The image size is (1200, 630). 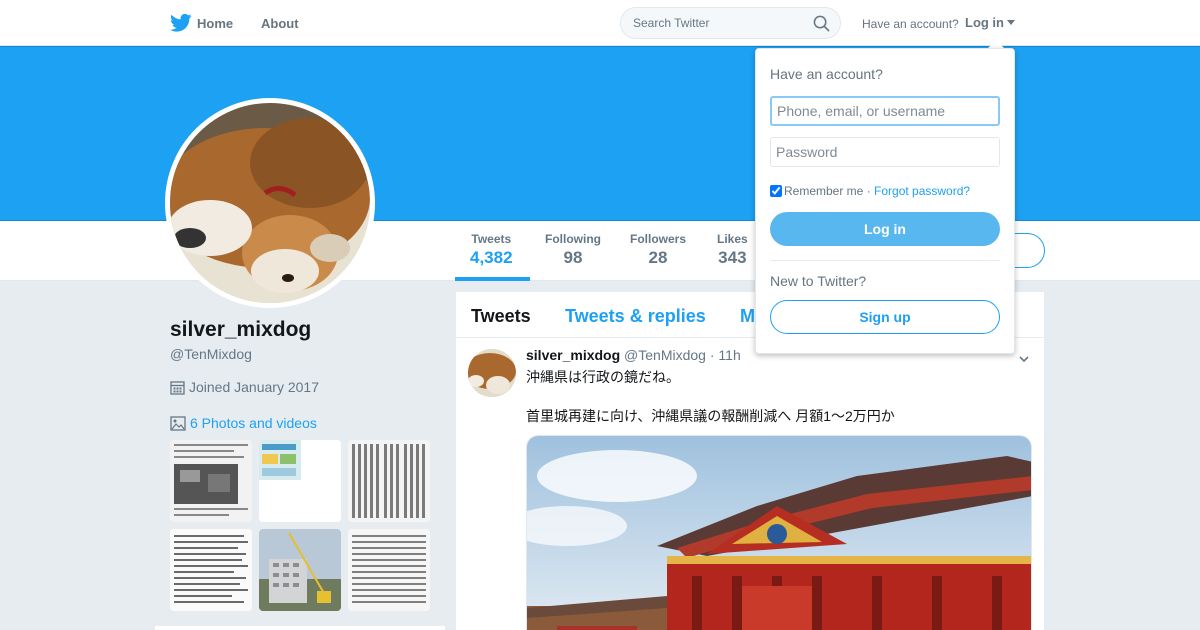 What do you see at coordinates (885, 260) in the screenshot?
I see `divider` at bounding box center [885, 260].